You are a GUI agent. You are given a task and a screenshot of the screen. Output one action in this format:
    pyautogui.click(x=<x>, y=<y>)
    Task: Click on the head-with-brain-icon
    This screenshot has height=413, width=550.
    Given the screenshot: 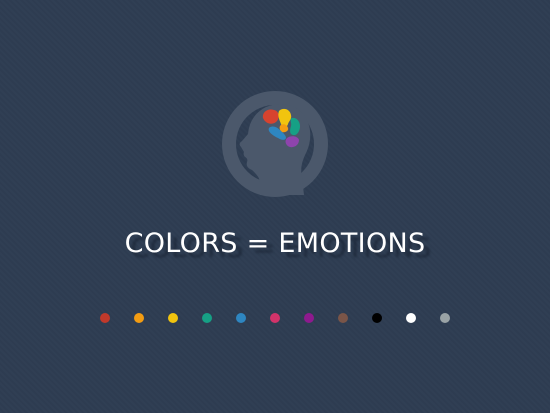 What is the action you would take?
    pyautogui.click(x=275, y=144)
    